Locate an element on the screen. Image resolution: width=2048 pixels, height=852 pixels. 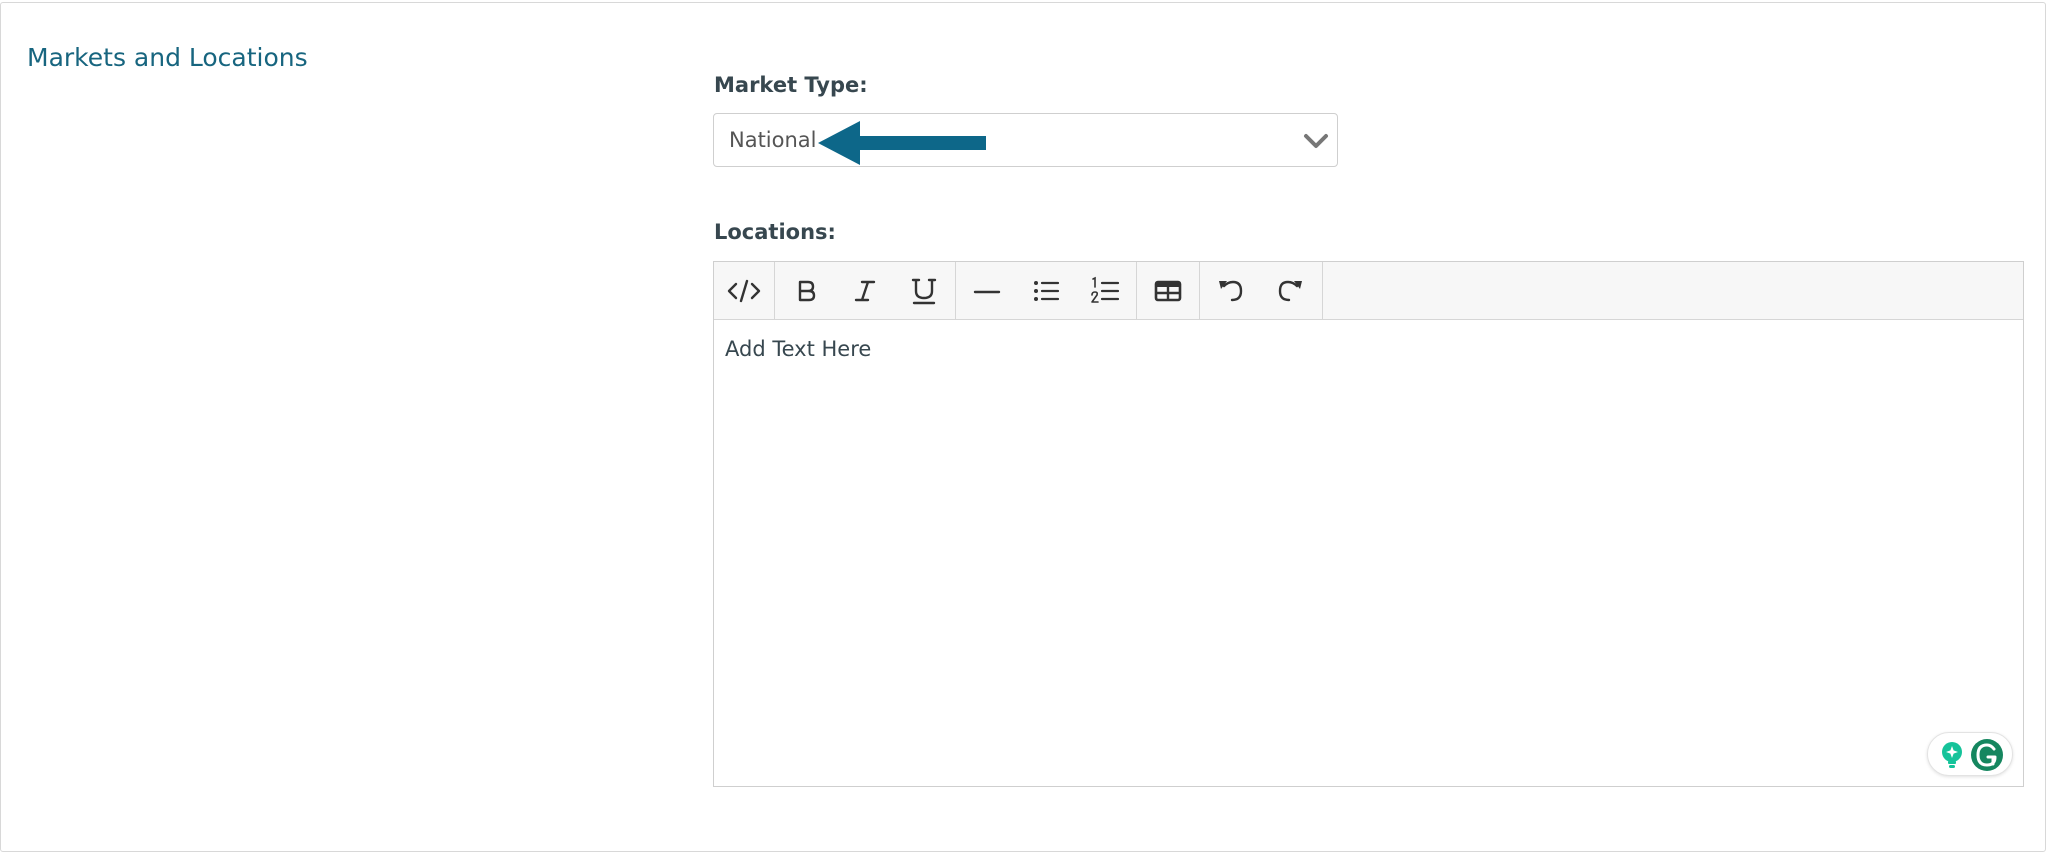
toolbar-group-code is located at coordinates (744, 290).